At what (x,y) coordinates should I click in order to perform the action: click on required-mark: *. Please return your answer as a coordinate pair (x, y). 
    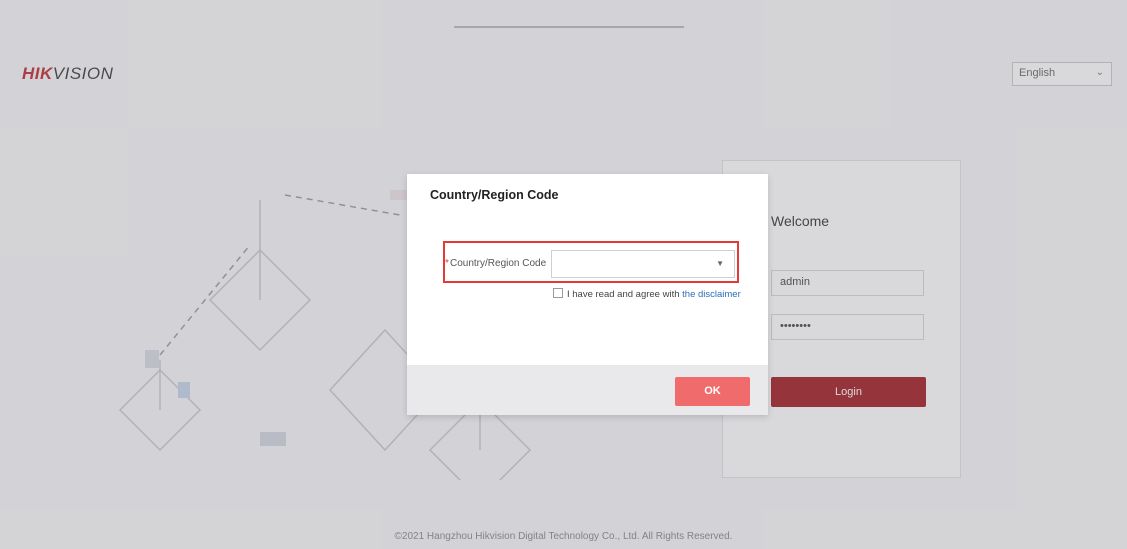
    Looking at the image, I should click on (447, 263).